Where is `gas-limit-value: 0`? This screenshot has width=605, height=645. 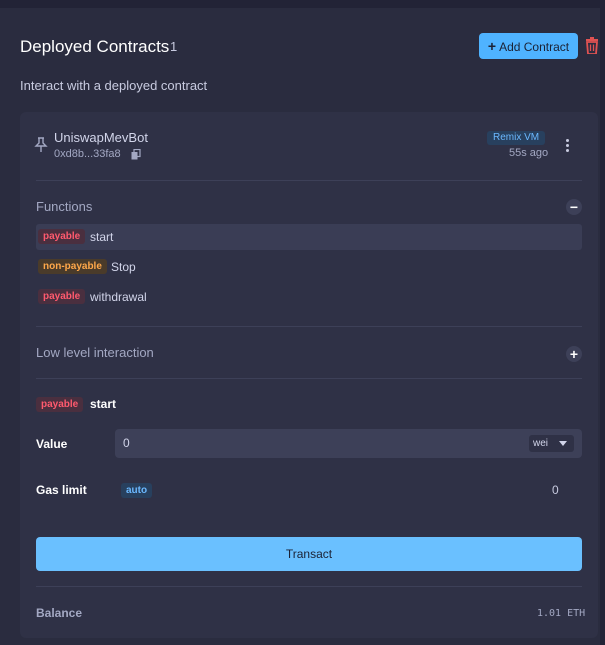 gas-limit-value: 0 is located at coordinates (555, 490).